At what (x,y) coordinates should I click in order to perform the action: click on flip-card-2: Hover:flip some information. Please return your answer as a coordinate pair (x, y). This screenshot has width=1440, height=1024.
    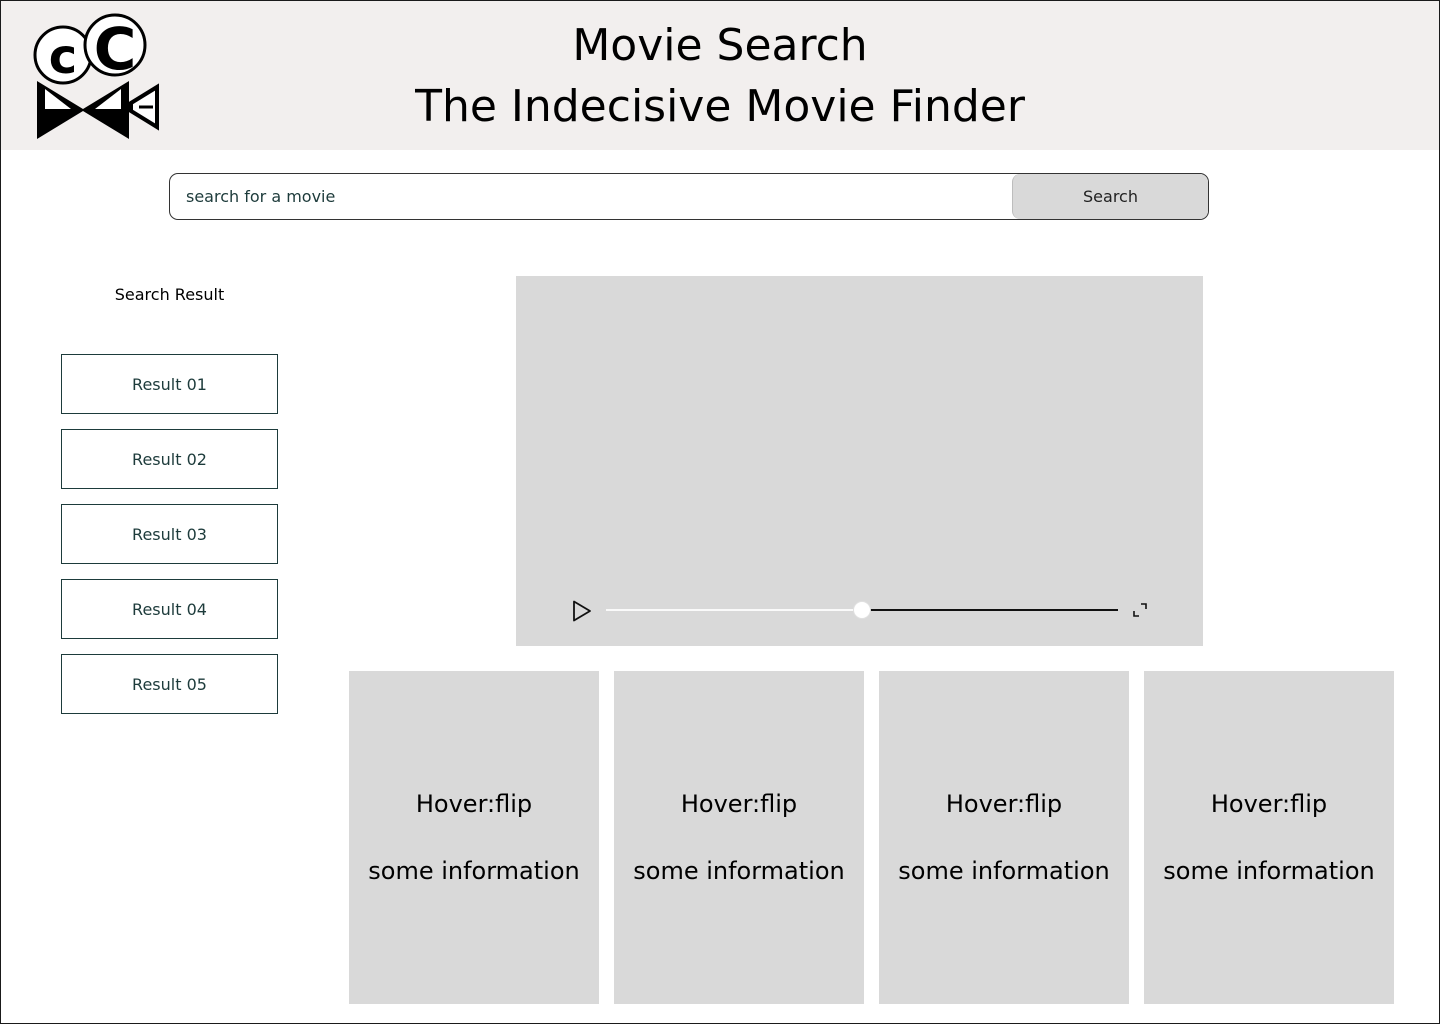
    Looking at the image, I should click on (739, 837).